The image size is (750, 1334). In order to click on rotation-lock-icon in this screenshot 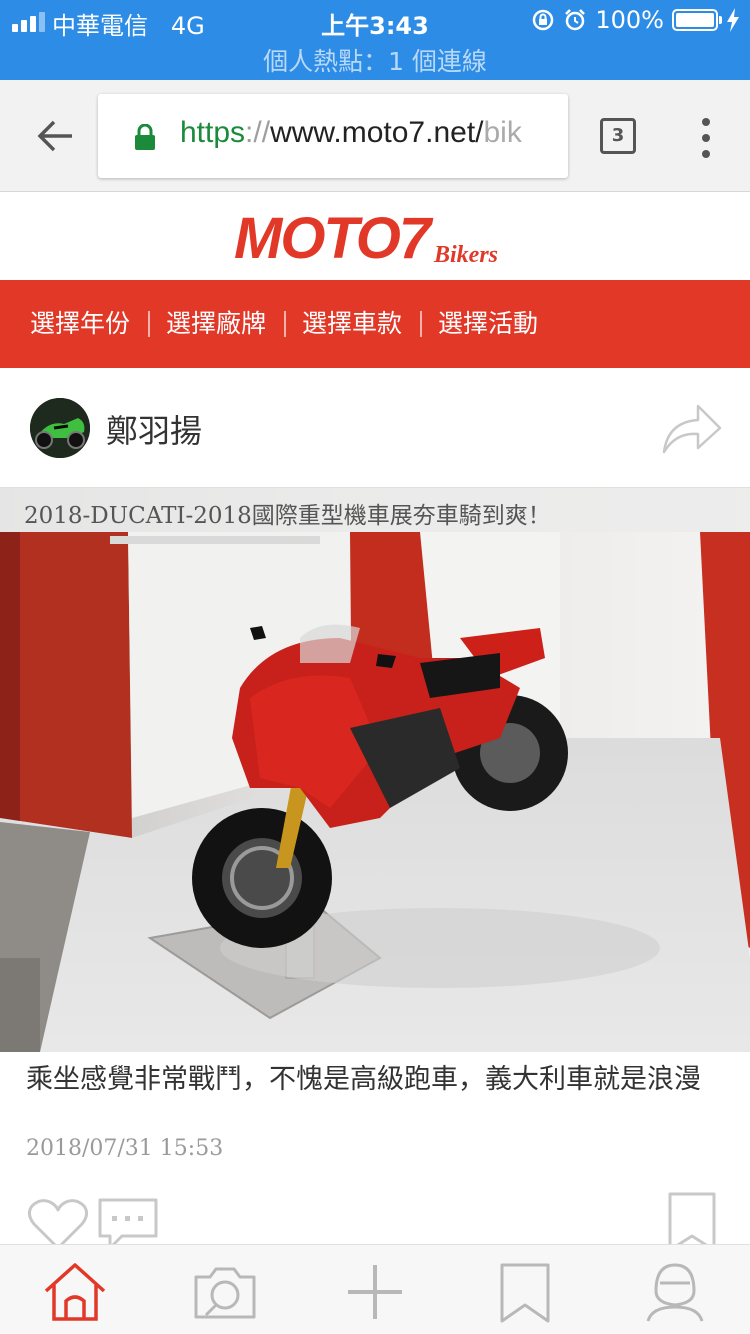, I will do `click(543, 20)`.